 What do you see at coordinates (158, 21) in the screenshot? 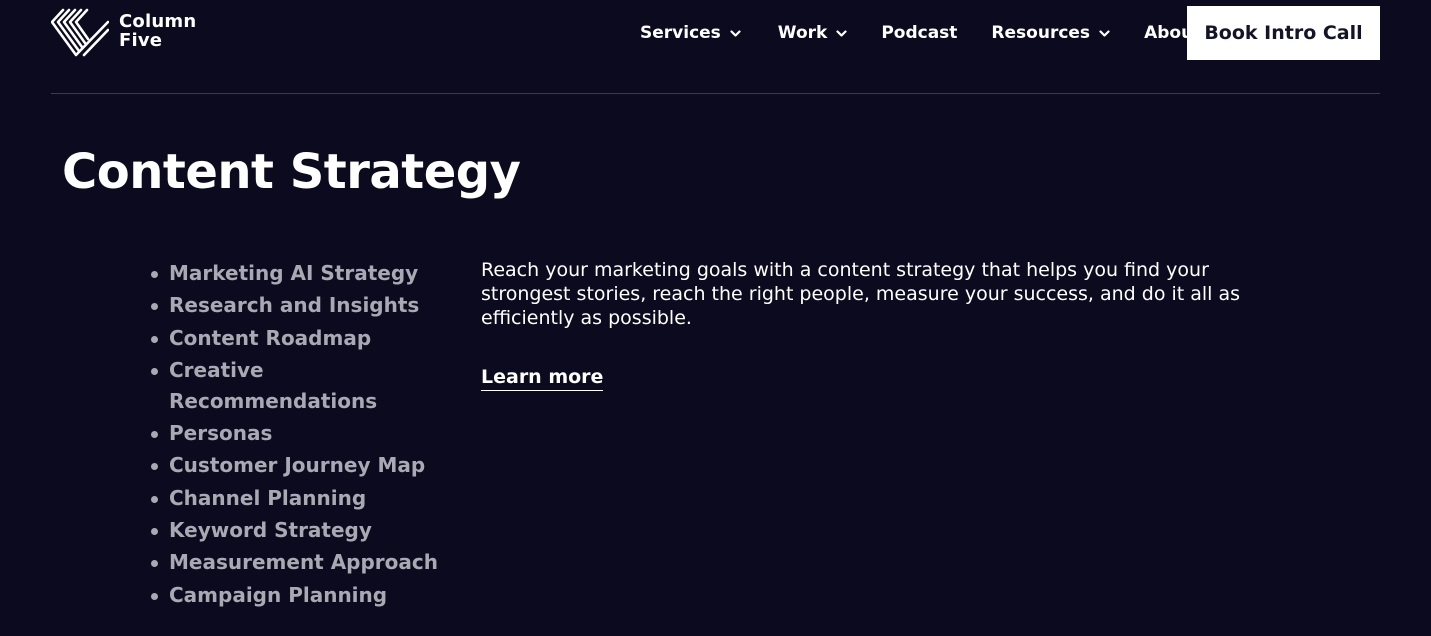
I see `brand-name-line-1: Column` at bounding box center [158, 21].